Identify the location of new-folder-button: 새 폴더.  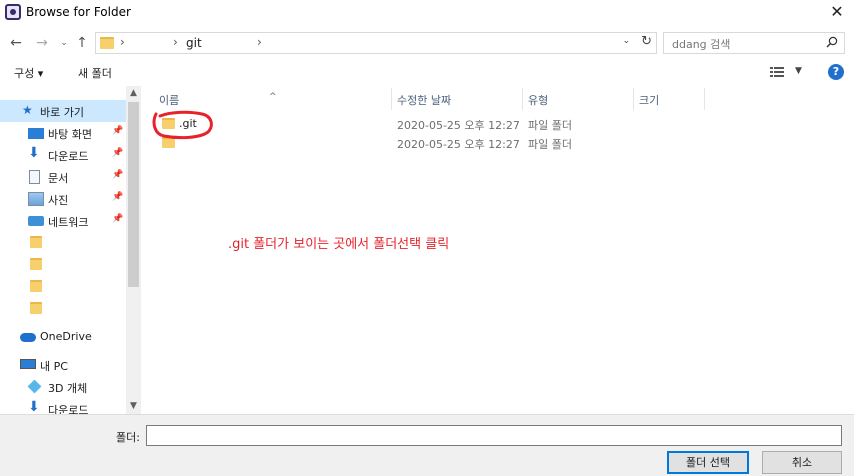
(95, 73).